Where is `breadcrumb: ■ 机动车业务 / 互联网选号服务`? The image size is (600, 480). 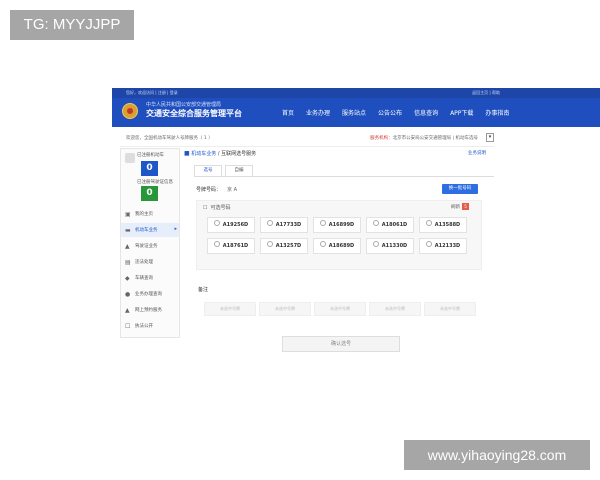
breadcrumb: ■ 机动车业务 / 互联网选号服务 is located at coordinates (220, 153).